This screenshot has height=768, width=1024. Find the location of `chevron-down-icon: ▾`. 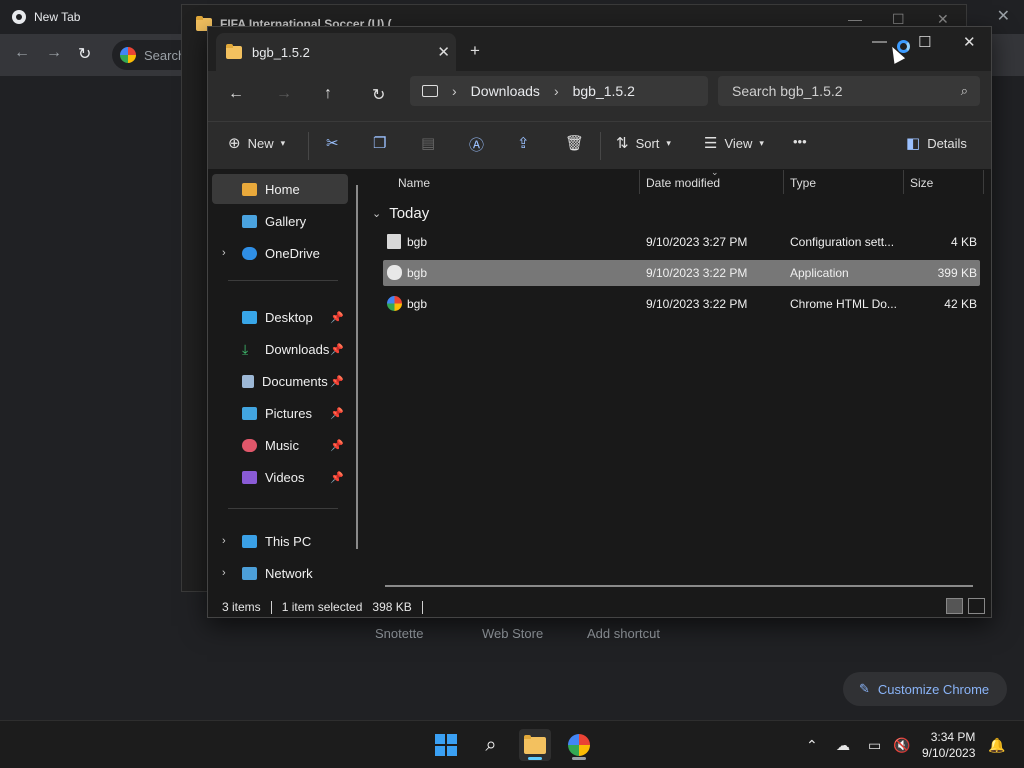

chevron-down-icon: ▾ is located at coordinates (761, 142).